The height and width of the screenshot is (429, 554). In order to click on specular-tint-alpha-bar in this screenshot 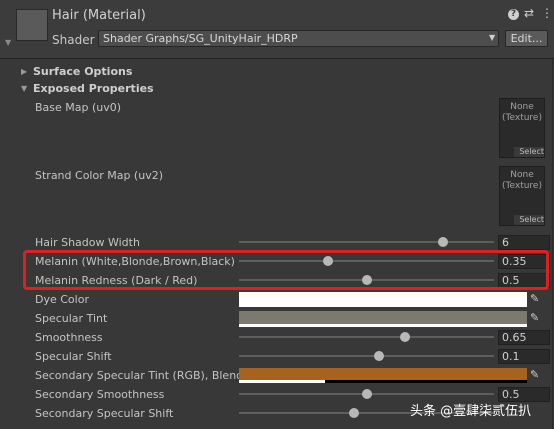, I will do `click(383, 325)`.